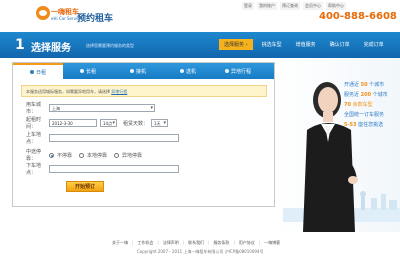 This screenshot has height=264, width=400. Describe the element at coordinates (119, 91) in the screenshot. I see `notice-link: 异地行程` at that location.